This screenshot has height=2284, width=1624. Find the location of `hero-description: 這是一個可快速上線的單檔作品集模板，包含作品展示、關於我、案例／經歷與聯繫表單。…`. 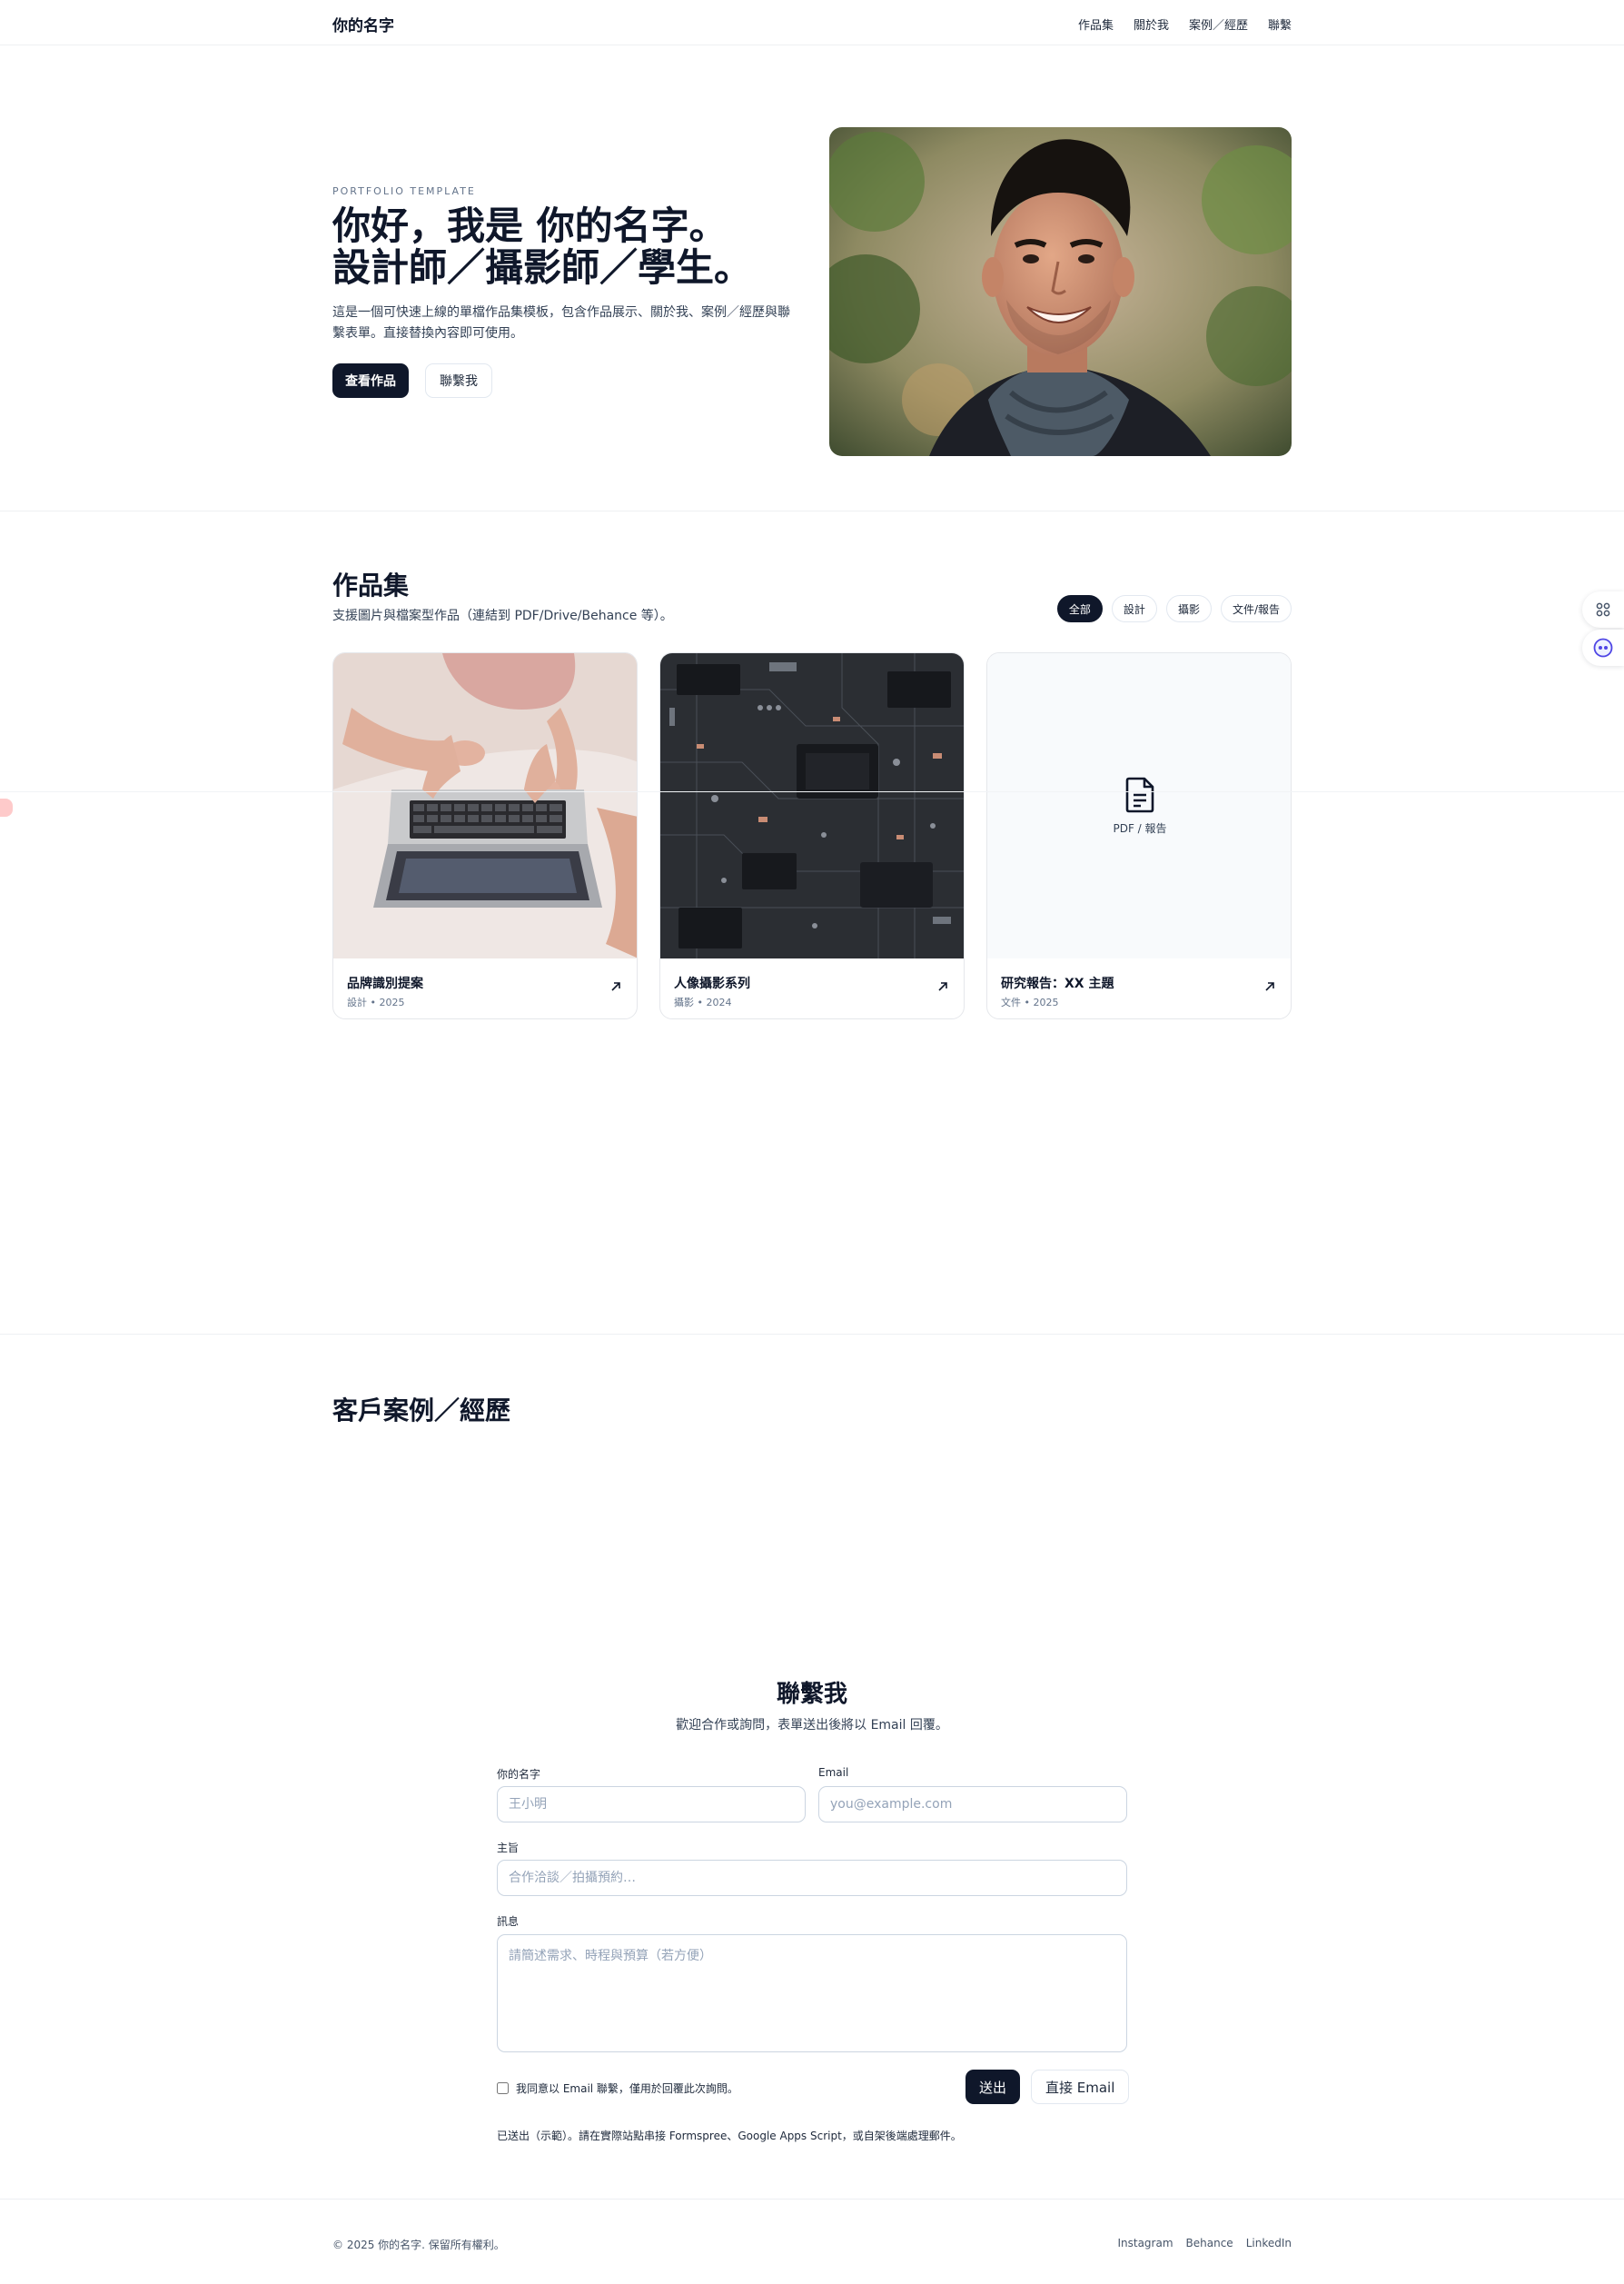

hero-description: 這是一個可快速上線的單檔作品集模板，包含作品展示、關於我、案例／經歷與聯繫表單。… is located at coordinates (561, 323).